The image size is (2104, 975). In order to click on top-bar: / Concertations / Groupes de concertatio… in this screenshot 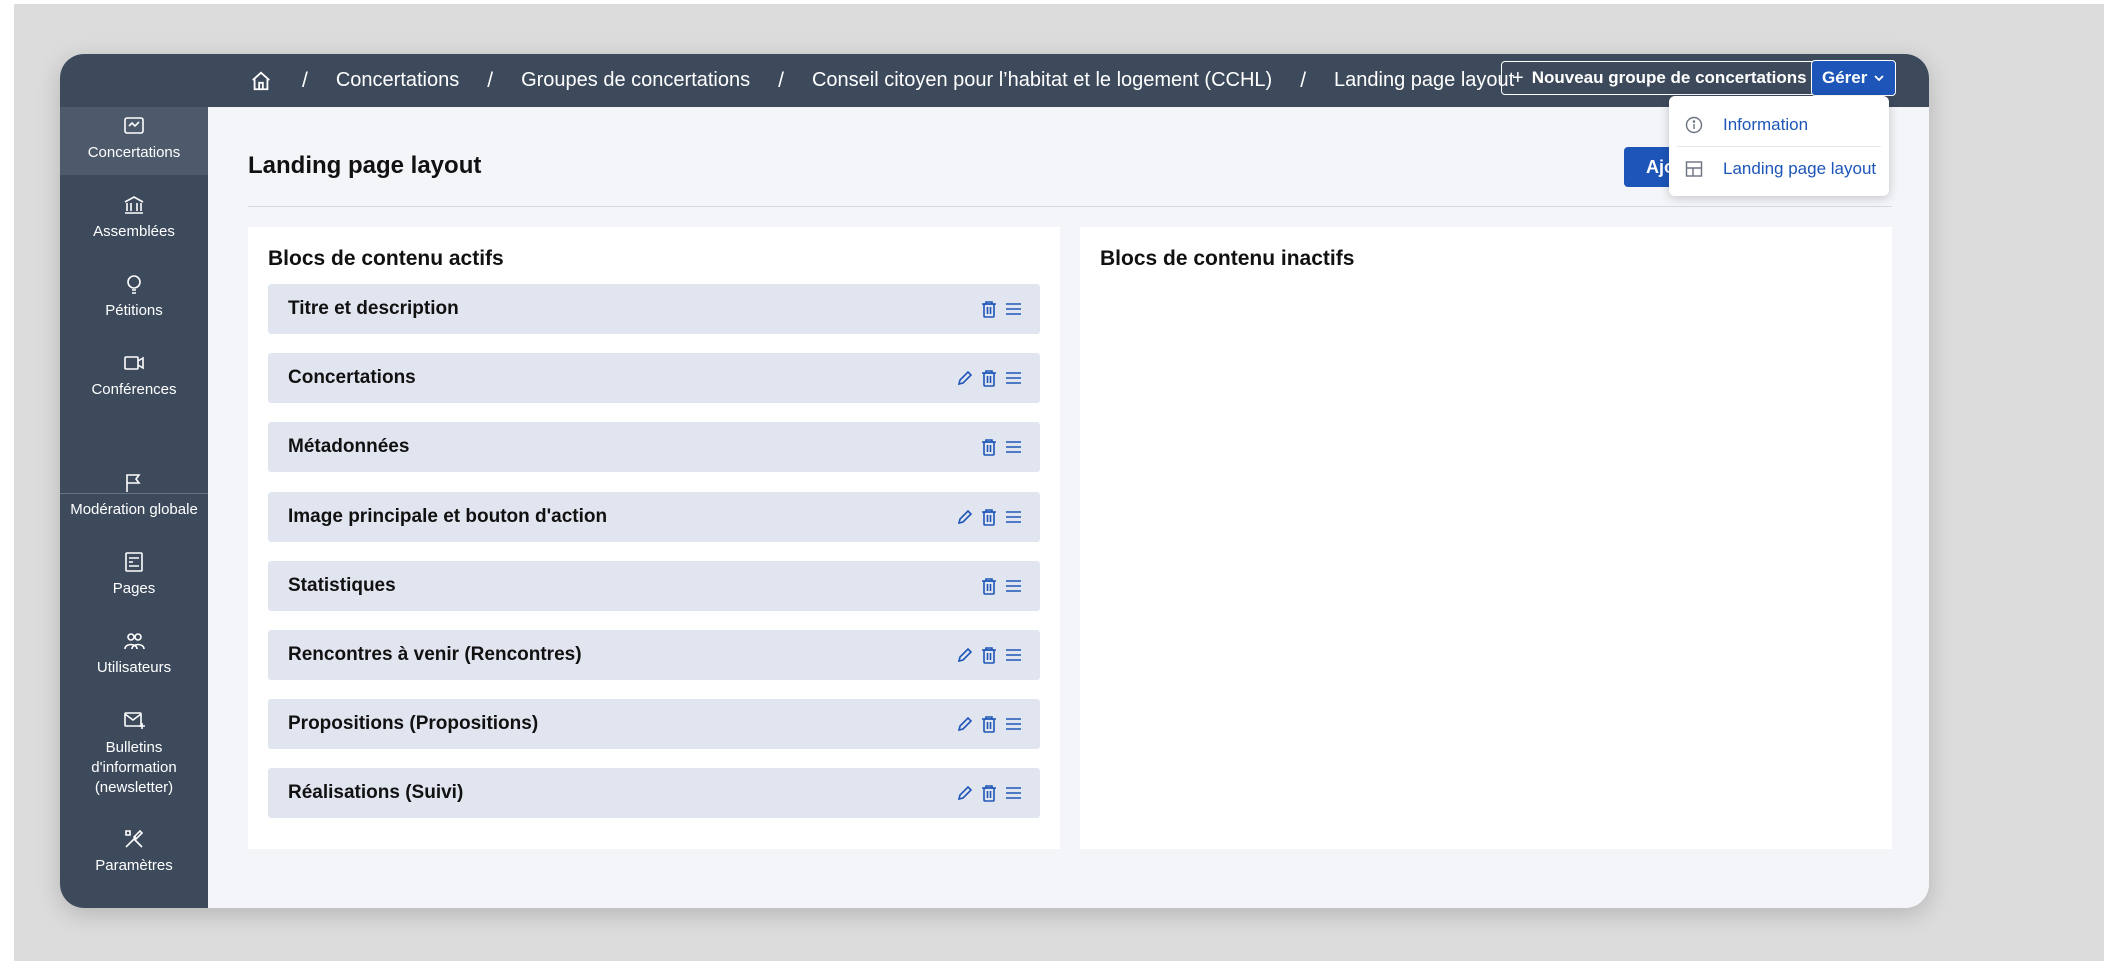, I will do `click(994, 80)`.